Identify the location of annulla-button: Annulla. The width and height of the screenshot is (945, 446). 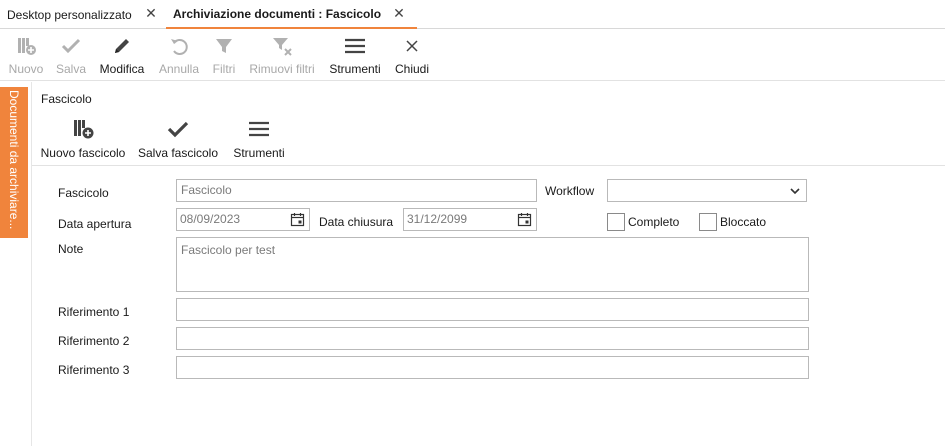
(179, 55).